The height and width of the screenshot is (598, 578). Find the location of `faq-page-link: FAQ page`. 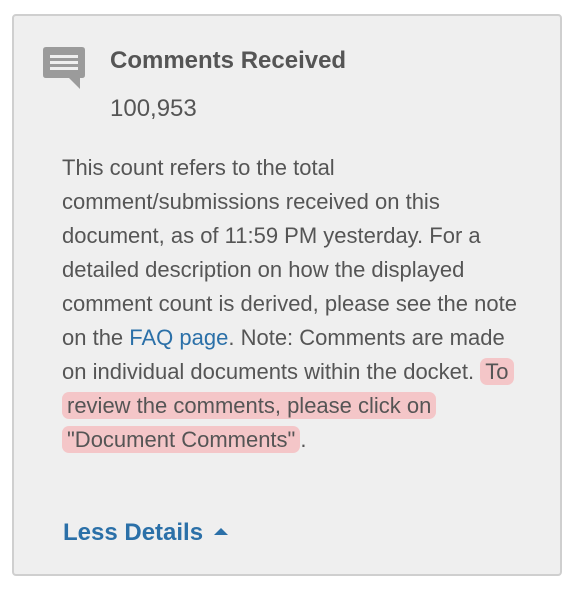

faq-page-link: FAQ page is located at coordinates (178, 337).